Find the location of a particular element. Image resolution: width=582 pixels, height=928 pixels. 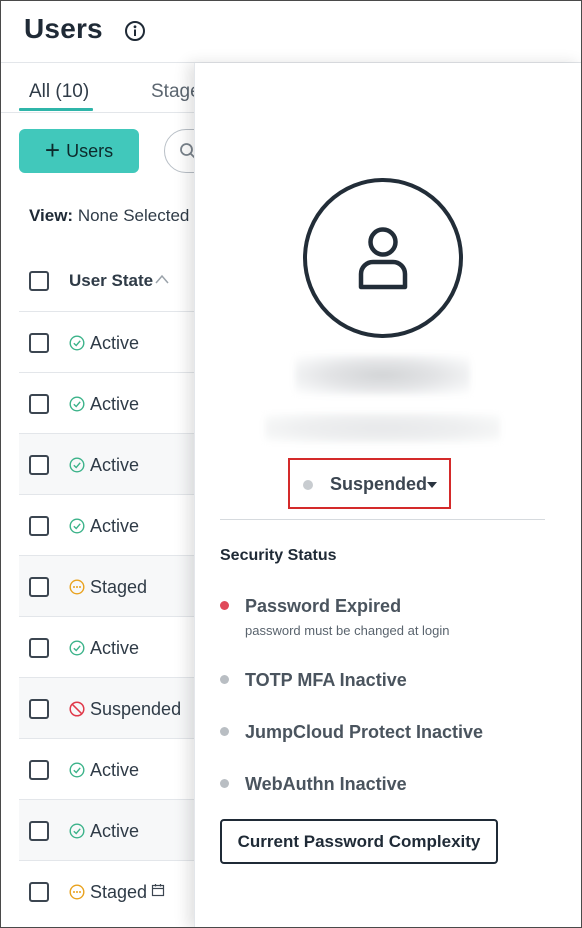

user-email-redacted is located at coordinates (382, 428).